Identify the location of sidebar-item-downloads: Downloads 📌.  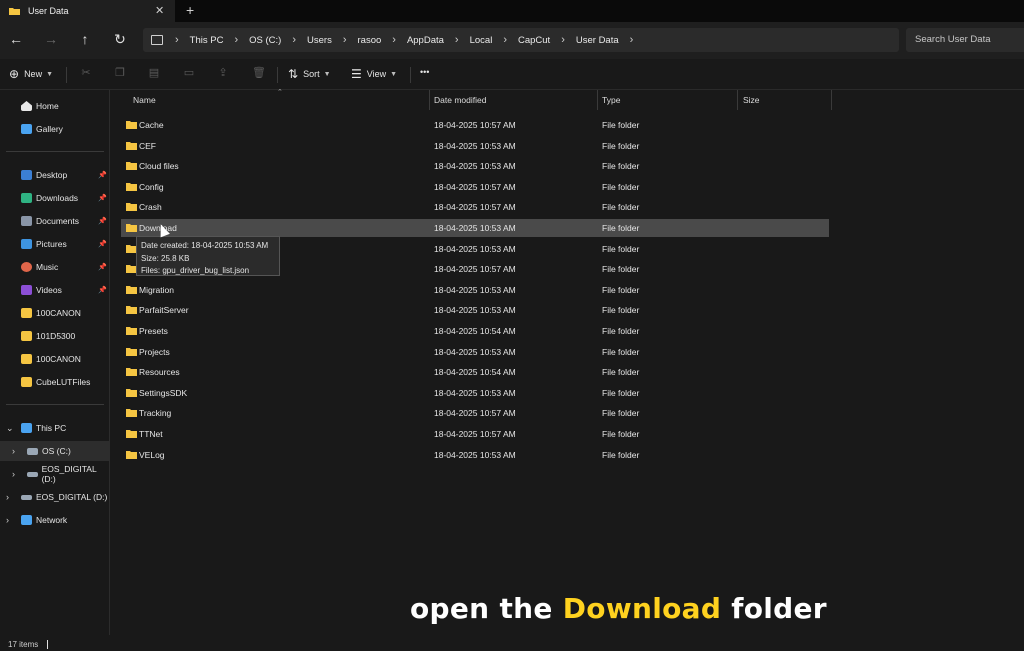
(55, 198).